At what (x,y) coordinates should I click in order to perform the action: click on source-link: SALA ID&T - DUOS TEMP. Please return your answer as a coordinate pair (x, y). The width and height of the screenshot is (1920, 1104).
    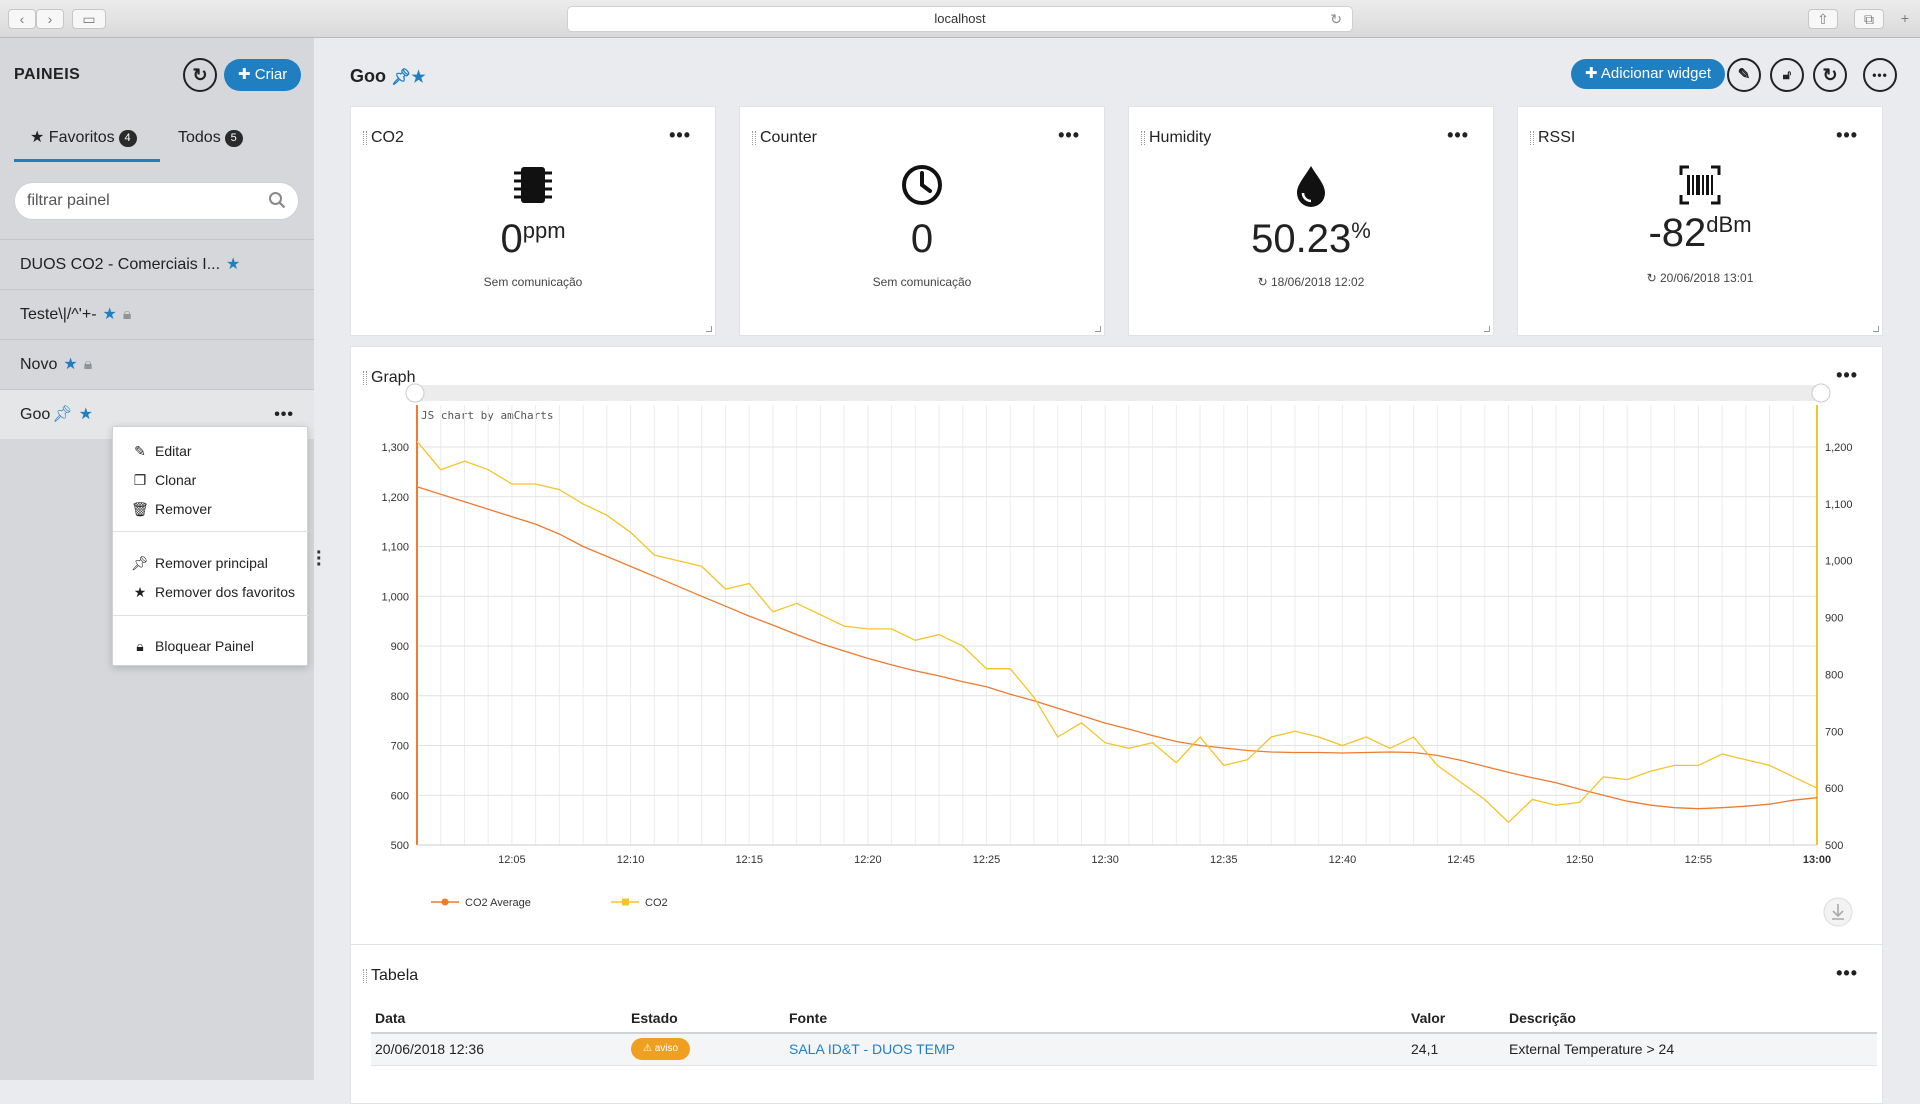
    Looking at the image, I should click on (872, 1049).